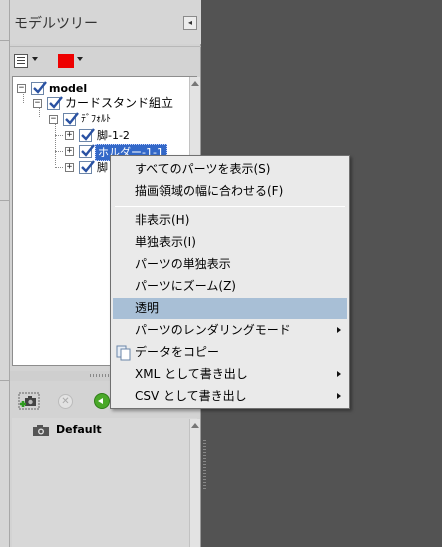 The width and height of the screenshot is (442, 547). Describe the element at coordinates (65, 401) in the screenshot. I see `delete-icon: ✕` at that location.